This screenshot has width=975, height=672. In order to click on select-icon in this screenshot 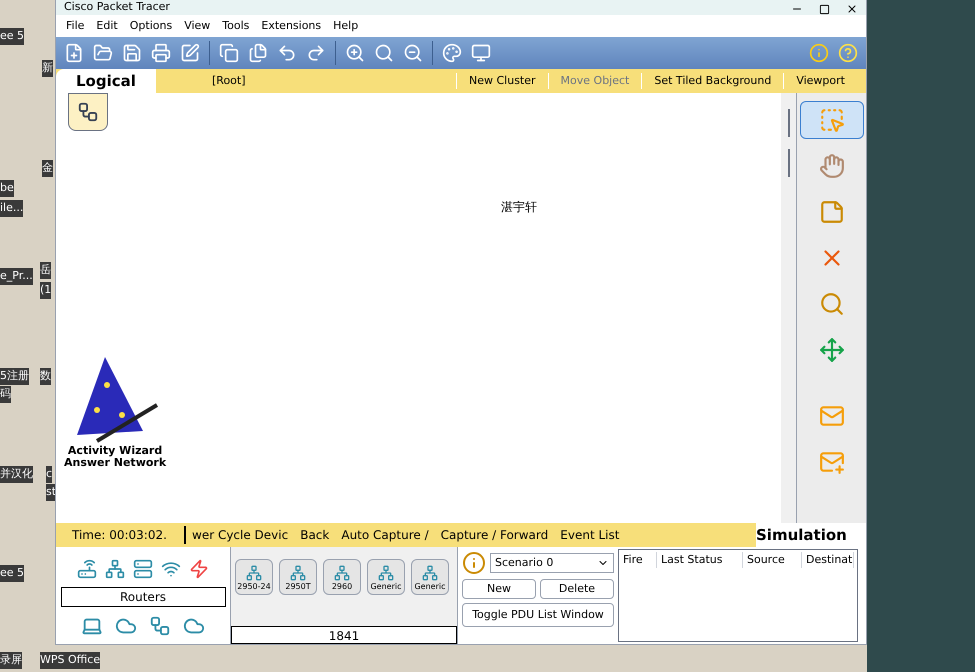, I will do `click(831, 120)`.